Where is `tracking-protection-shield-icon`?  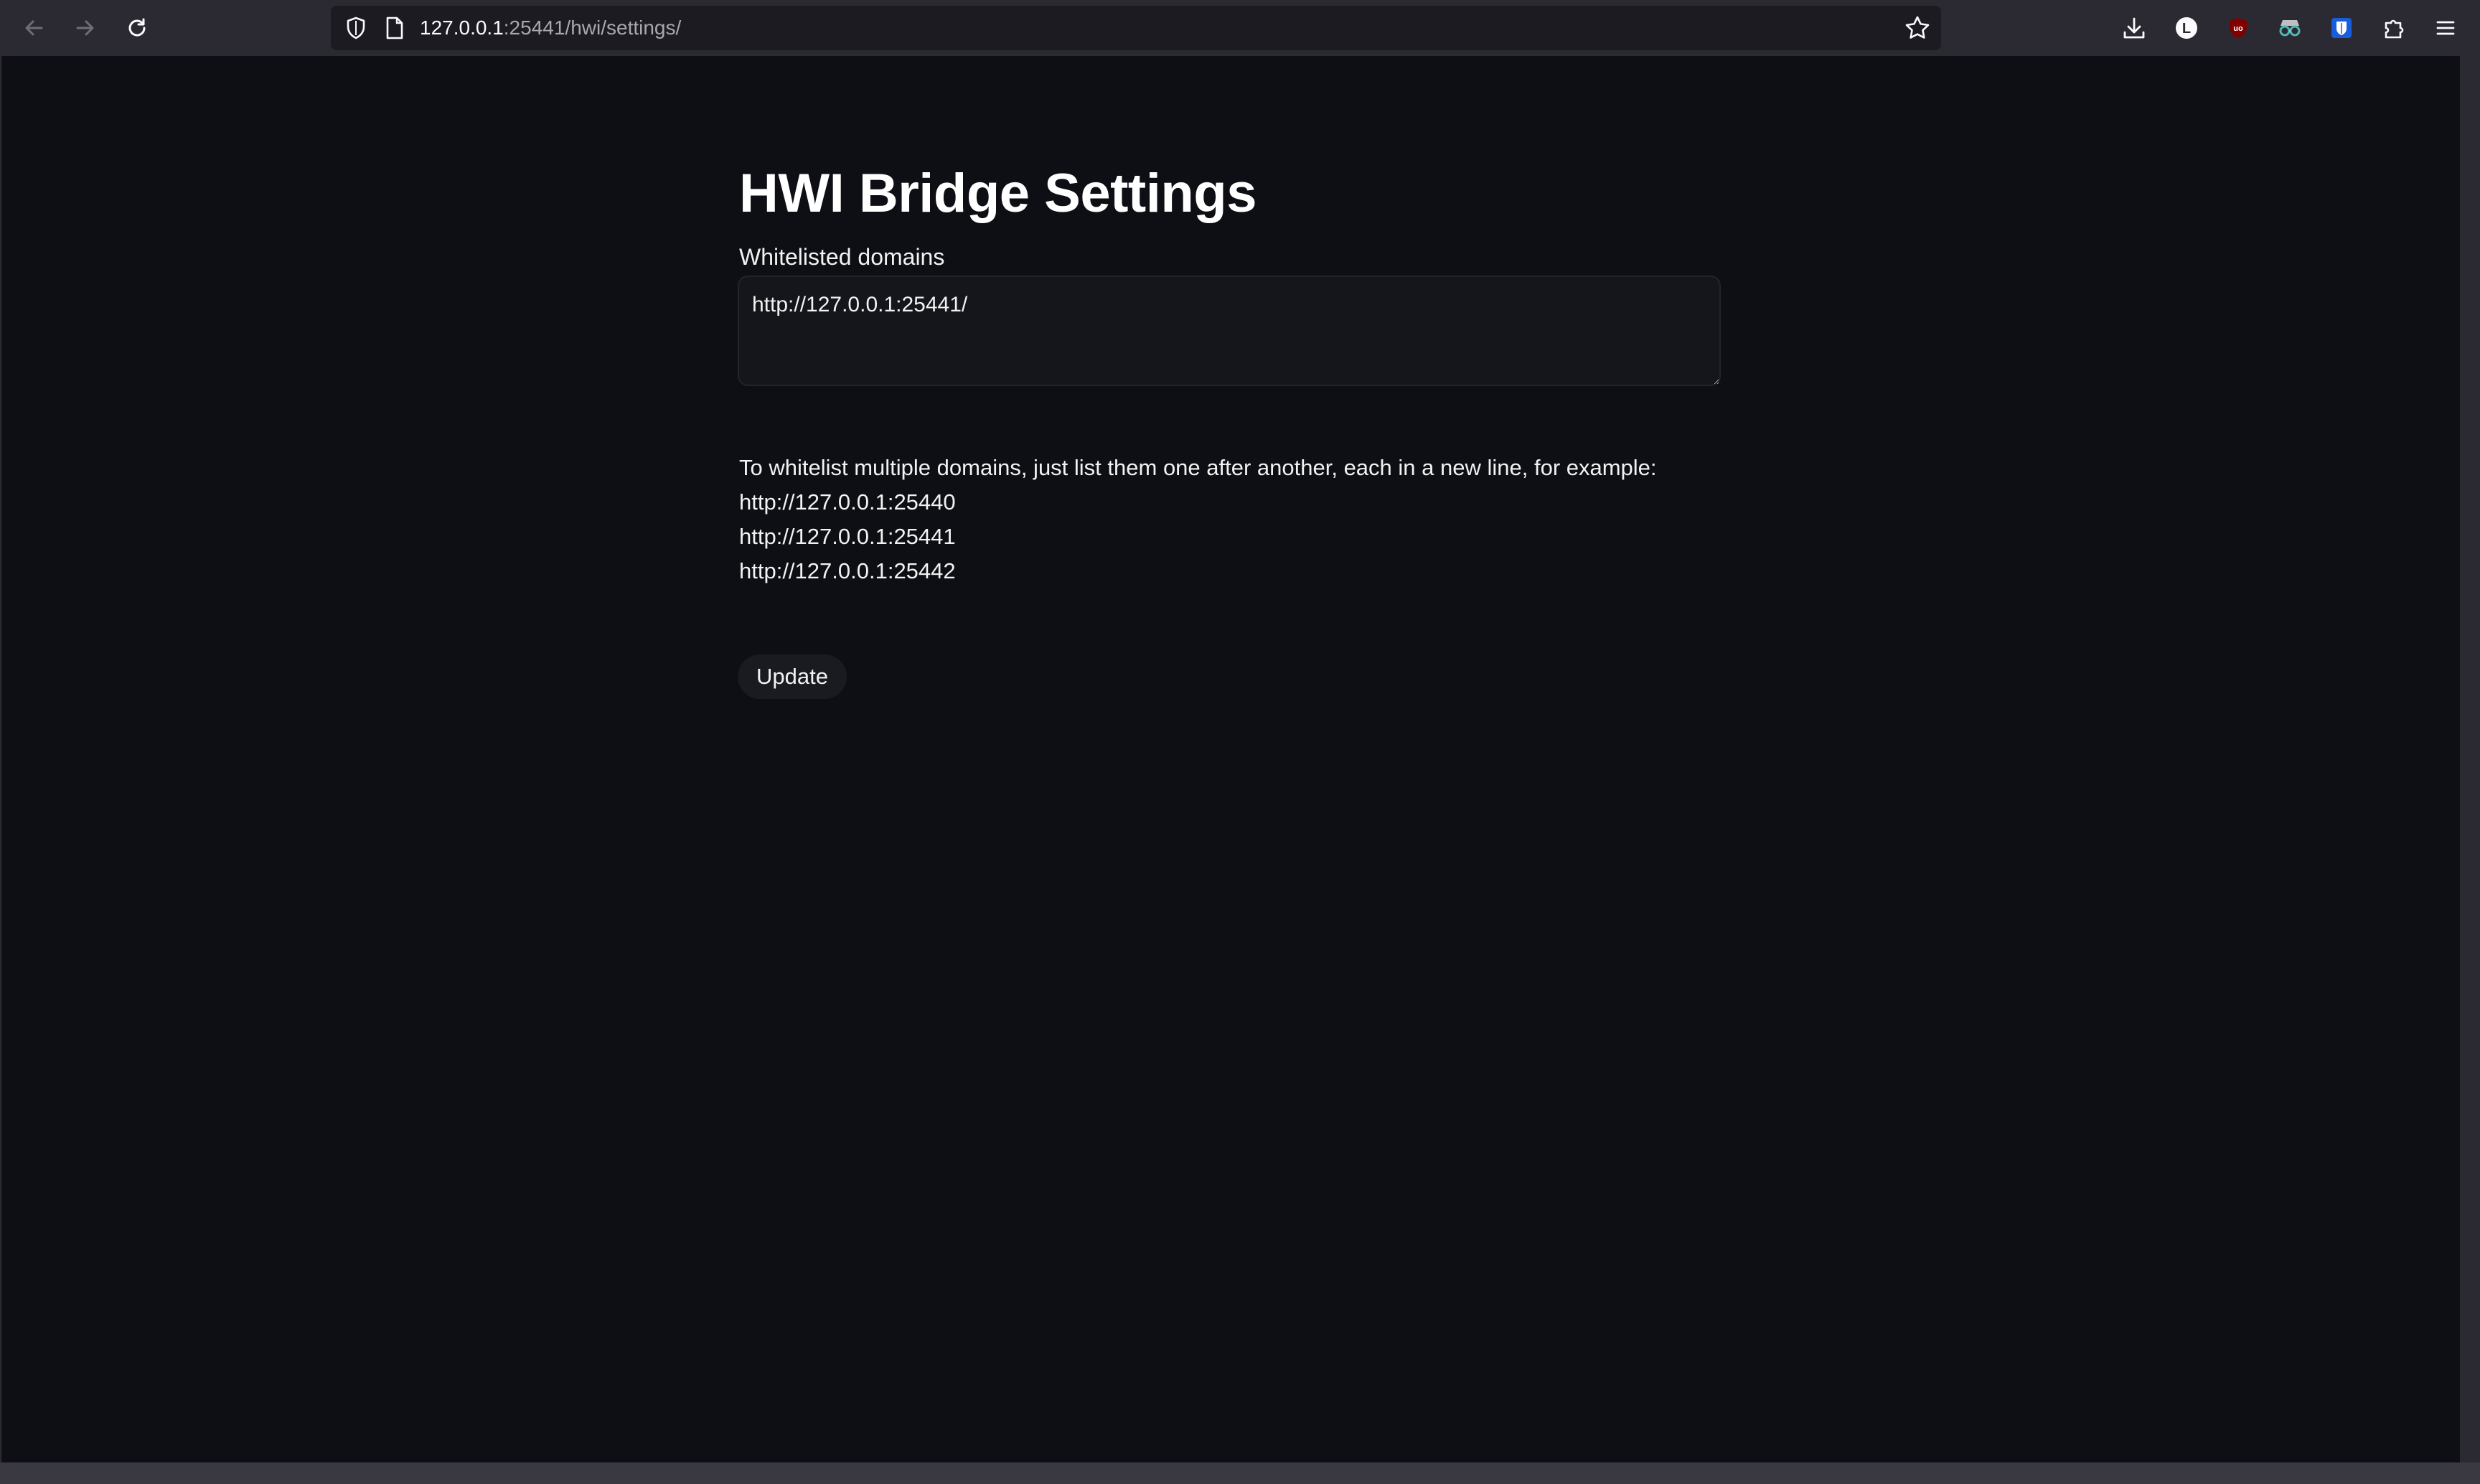 tracking-protection-shield-icon is located at coordinates (356, 30).